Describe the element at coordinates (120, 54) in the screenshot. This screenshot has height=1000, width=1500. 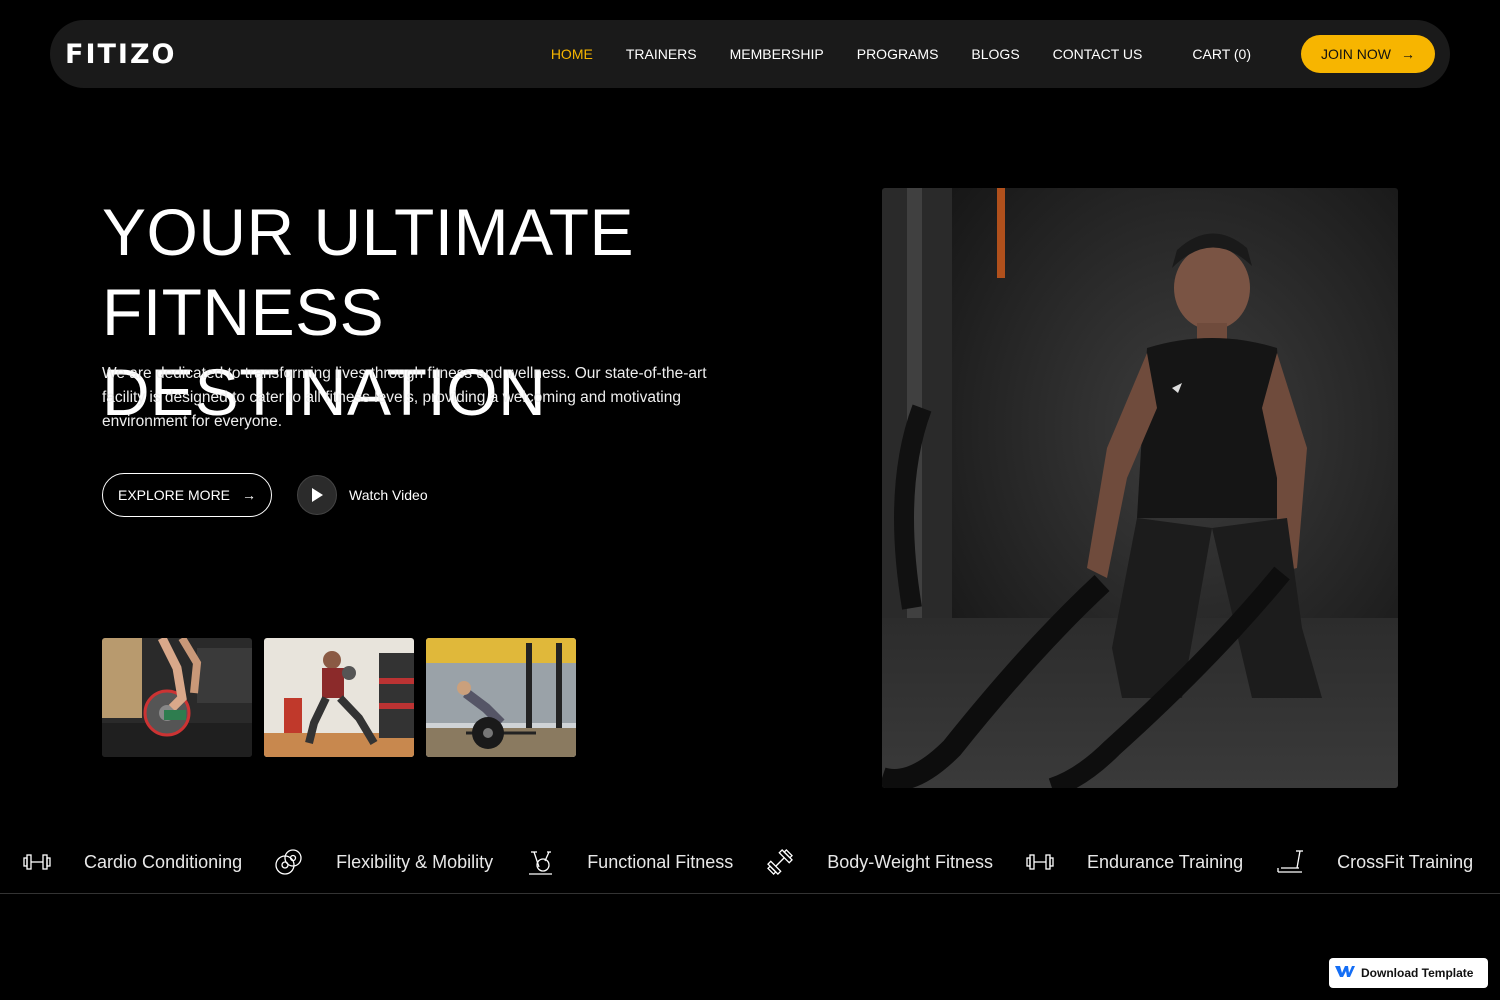
I see `brand-logo: FITIZO` at that location.